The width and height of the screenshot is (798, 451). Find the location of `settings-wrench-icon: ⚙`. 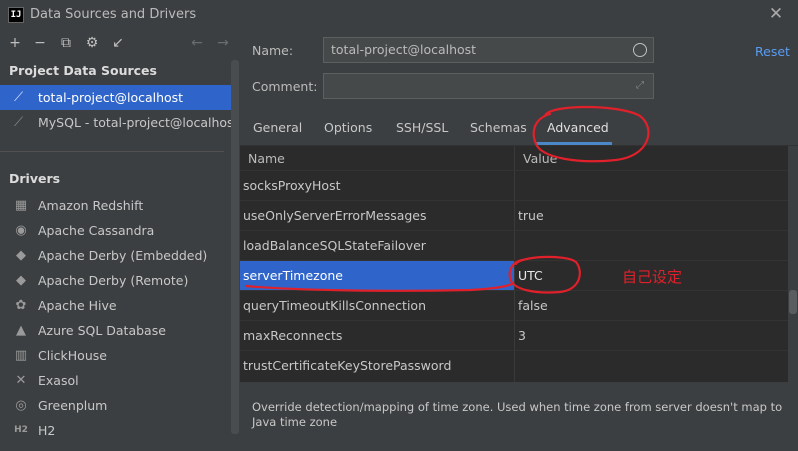

settings-wrench-icon: ⚙ is located at coordinates (92, 43).